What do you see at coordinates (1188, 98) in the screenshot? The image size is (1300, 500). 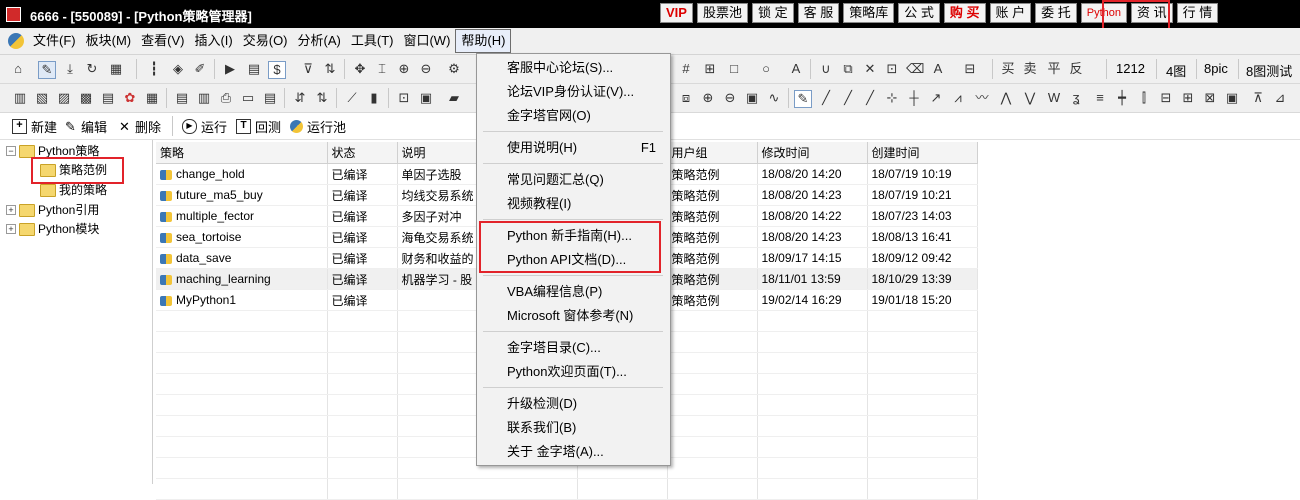 I see `rectangle-tool-icon: ⊞` at bounding box center [1188, 98].